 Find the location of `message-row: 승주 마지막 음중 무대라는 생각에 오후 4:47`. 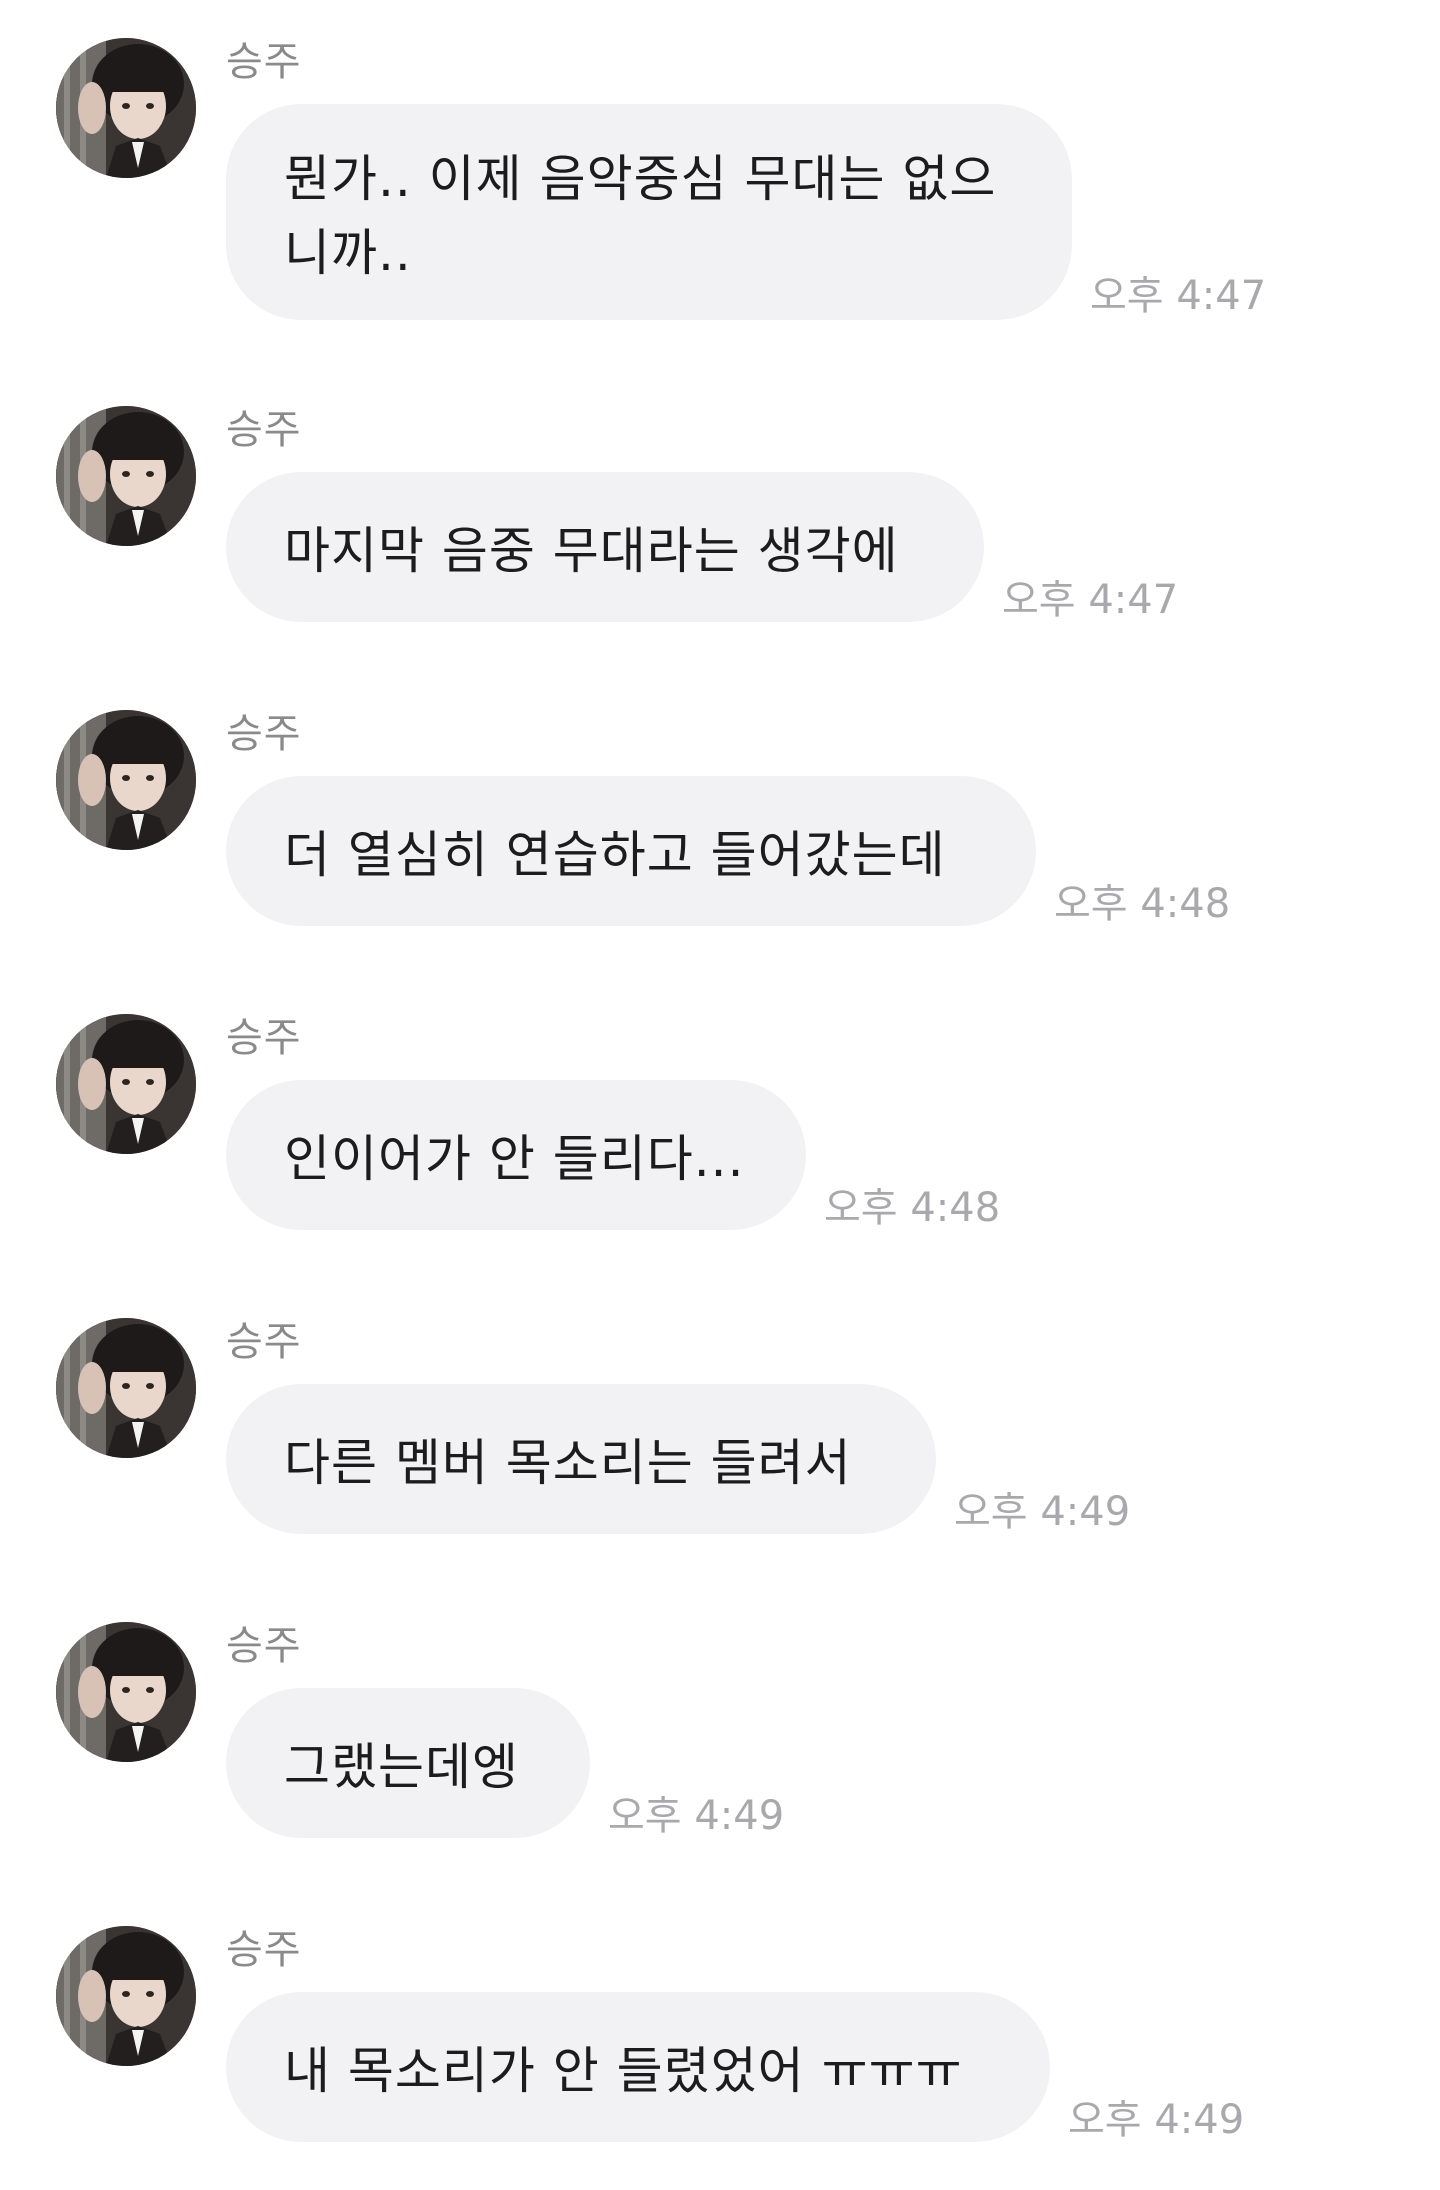

message-row: 승주 마지막 음중 무대라는 생각에 오후 4:47 is located at coordinates (720, 521).